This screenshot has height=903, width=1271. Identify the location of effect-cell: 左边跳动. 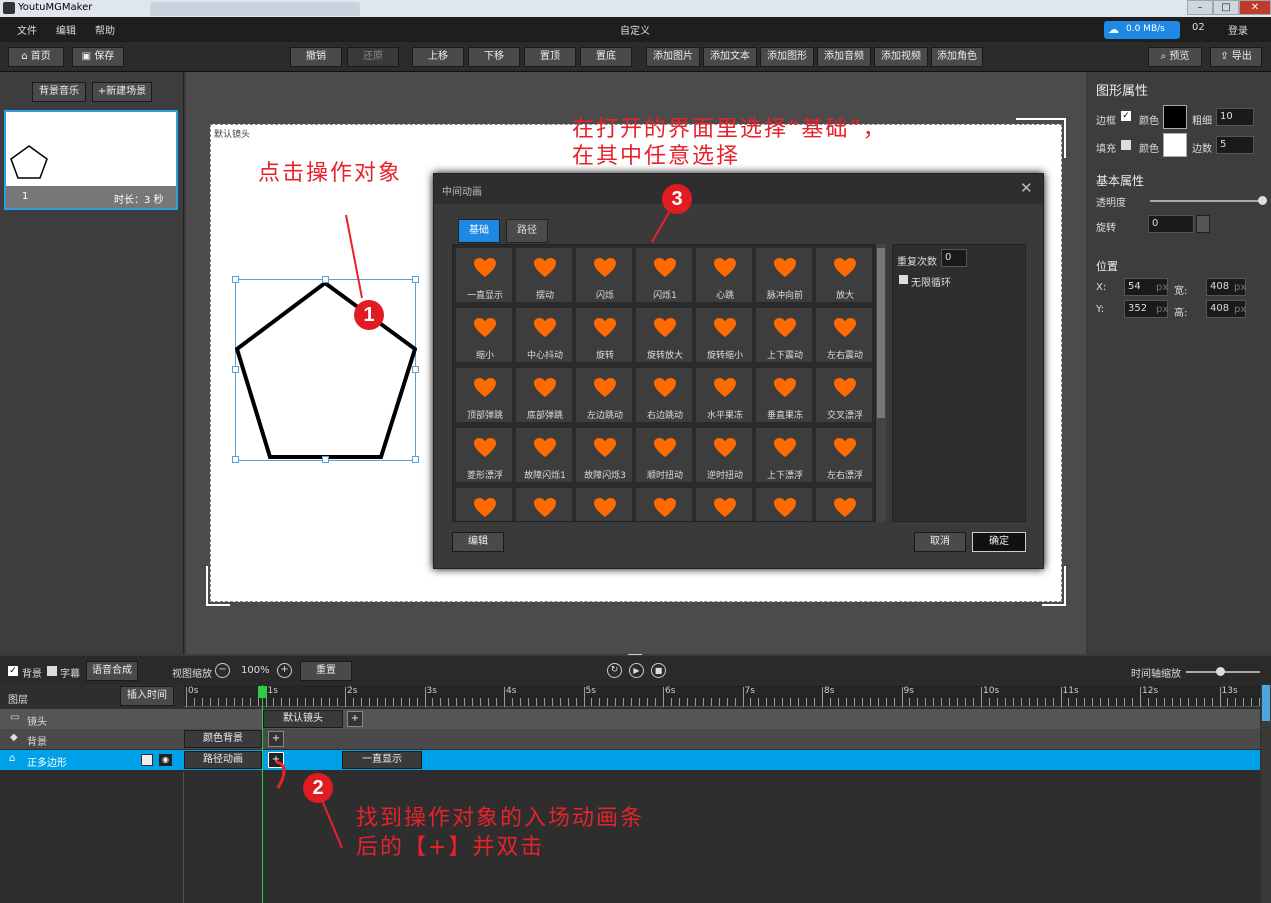
(604, 395).